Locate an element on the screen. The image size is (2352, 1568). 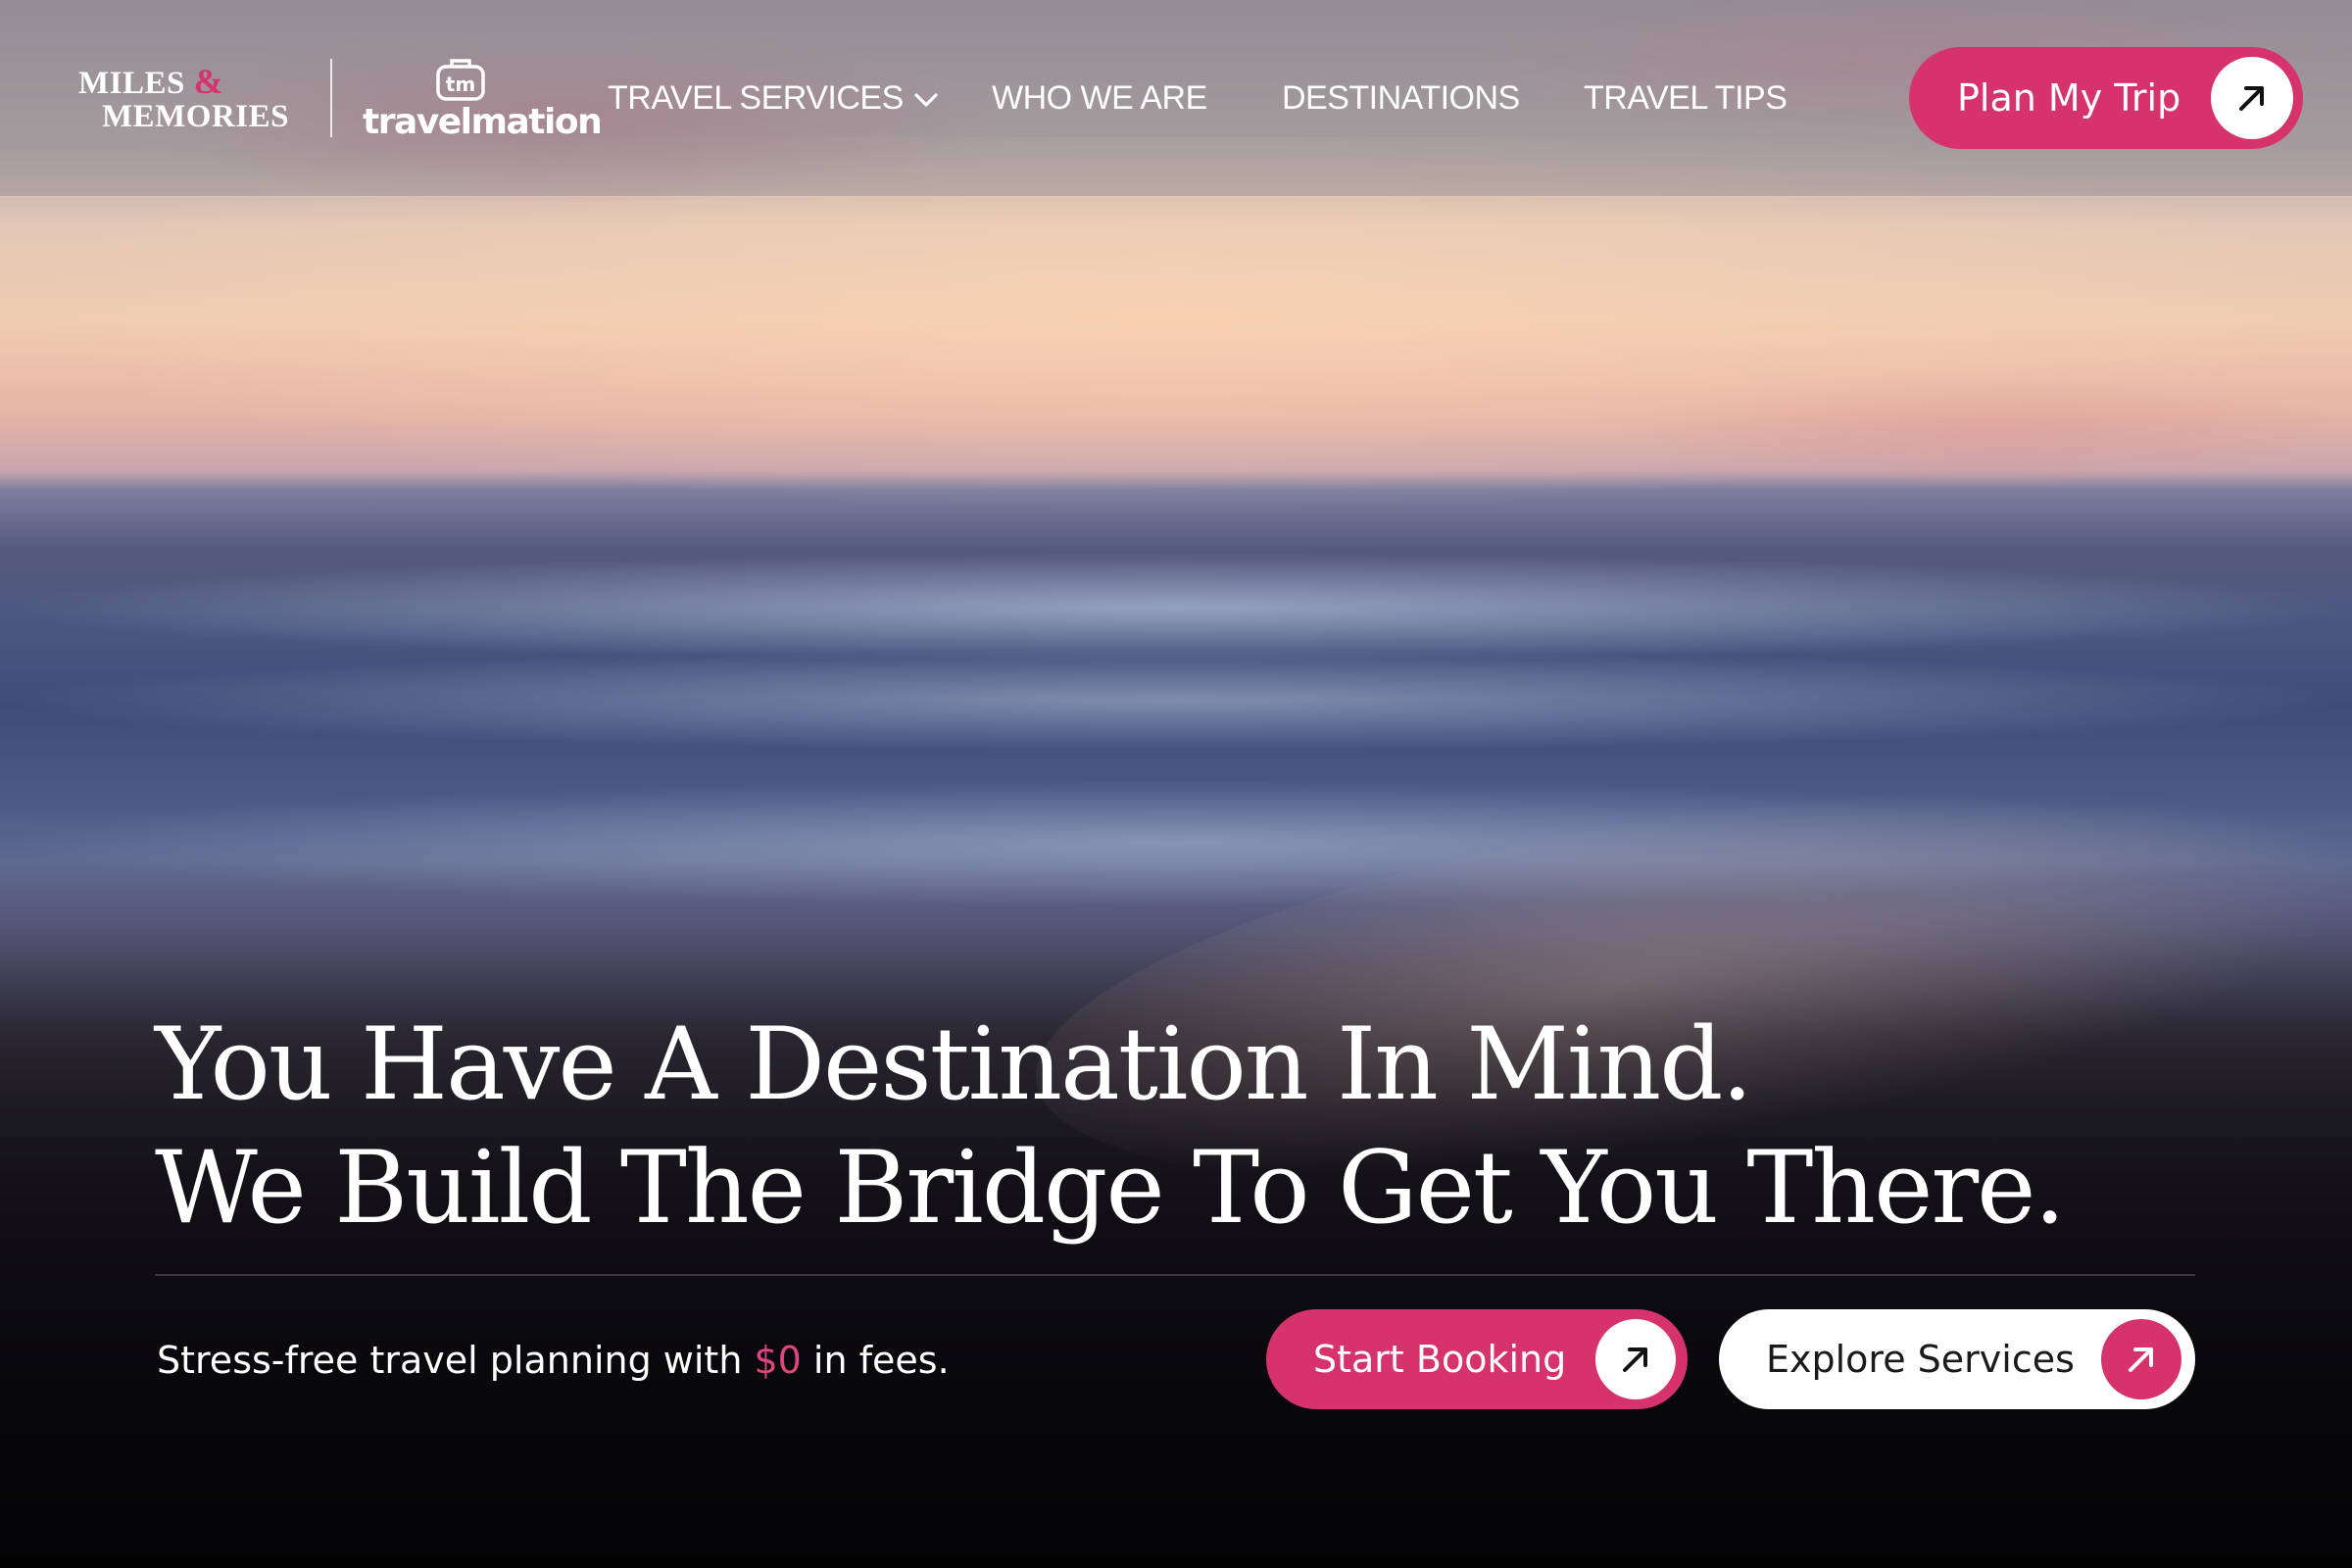
explore-services-button: Explore Services is located at coordinates (1957, 1359).